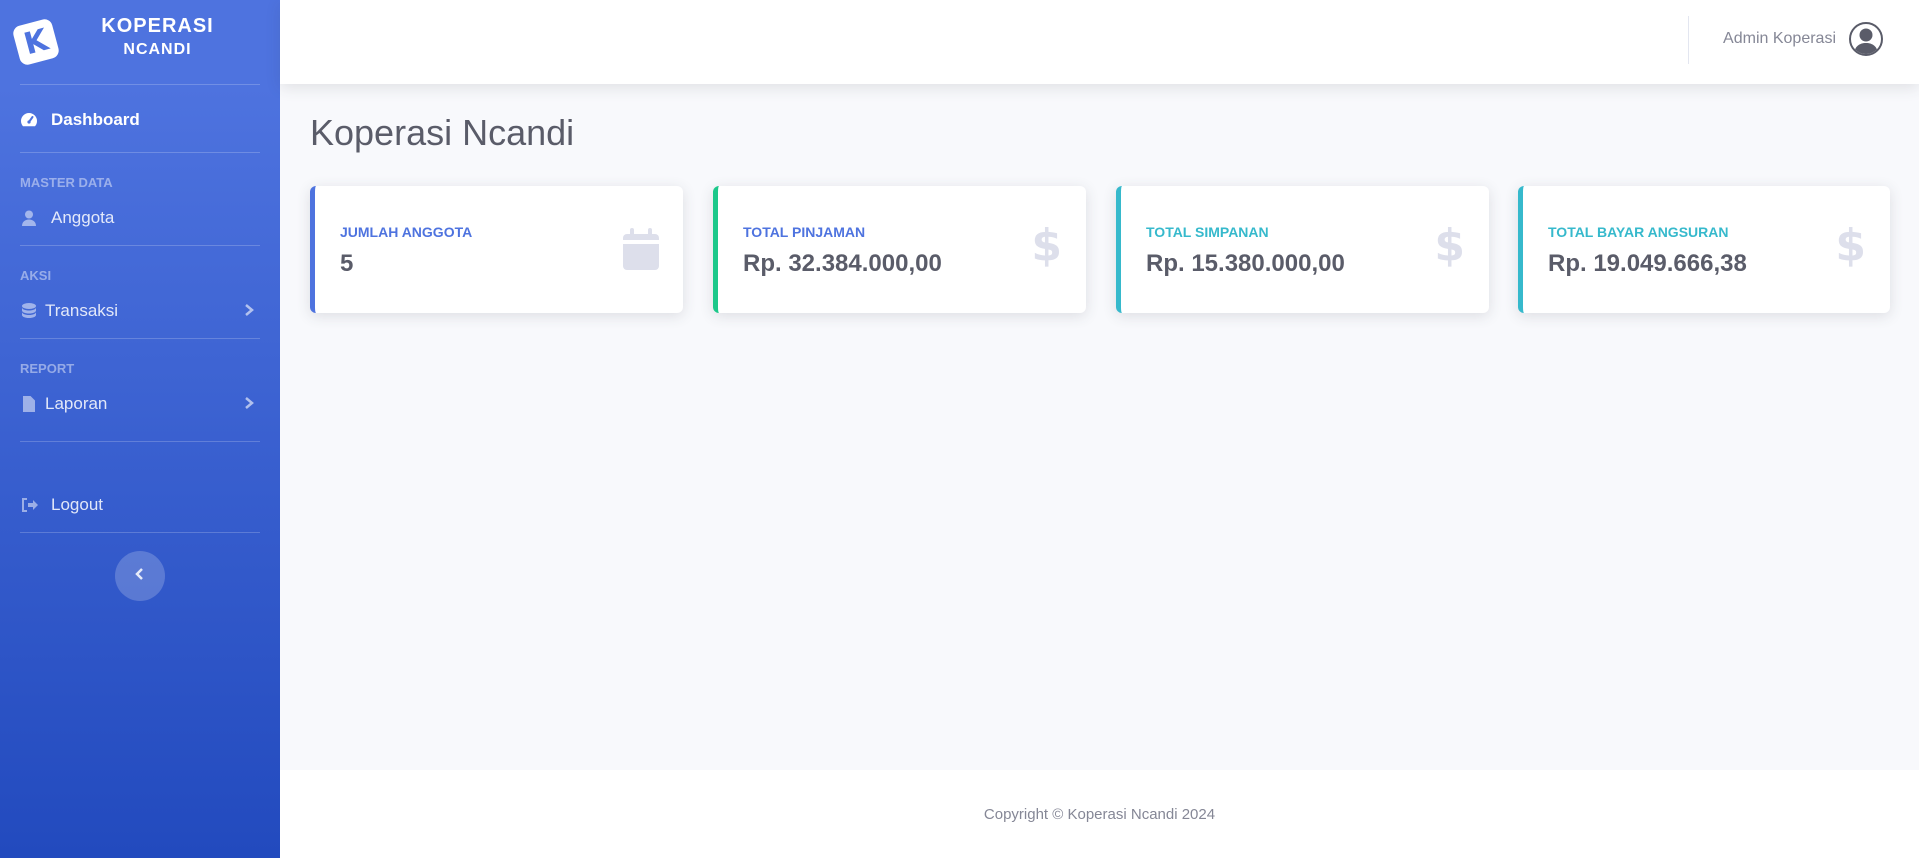 This screenshot has width=1919, height=858. Describe the element at coordinates (842, 263) in the screenshot. I see `card-value: Rp. 32.384.000,00` at that location.